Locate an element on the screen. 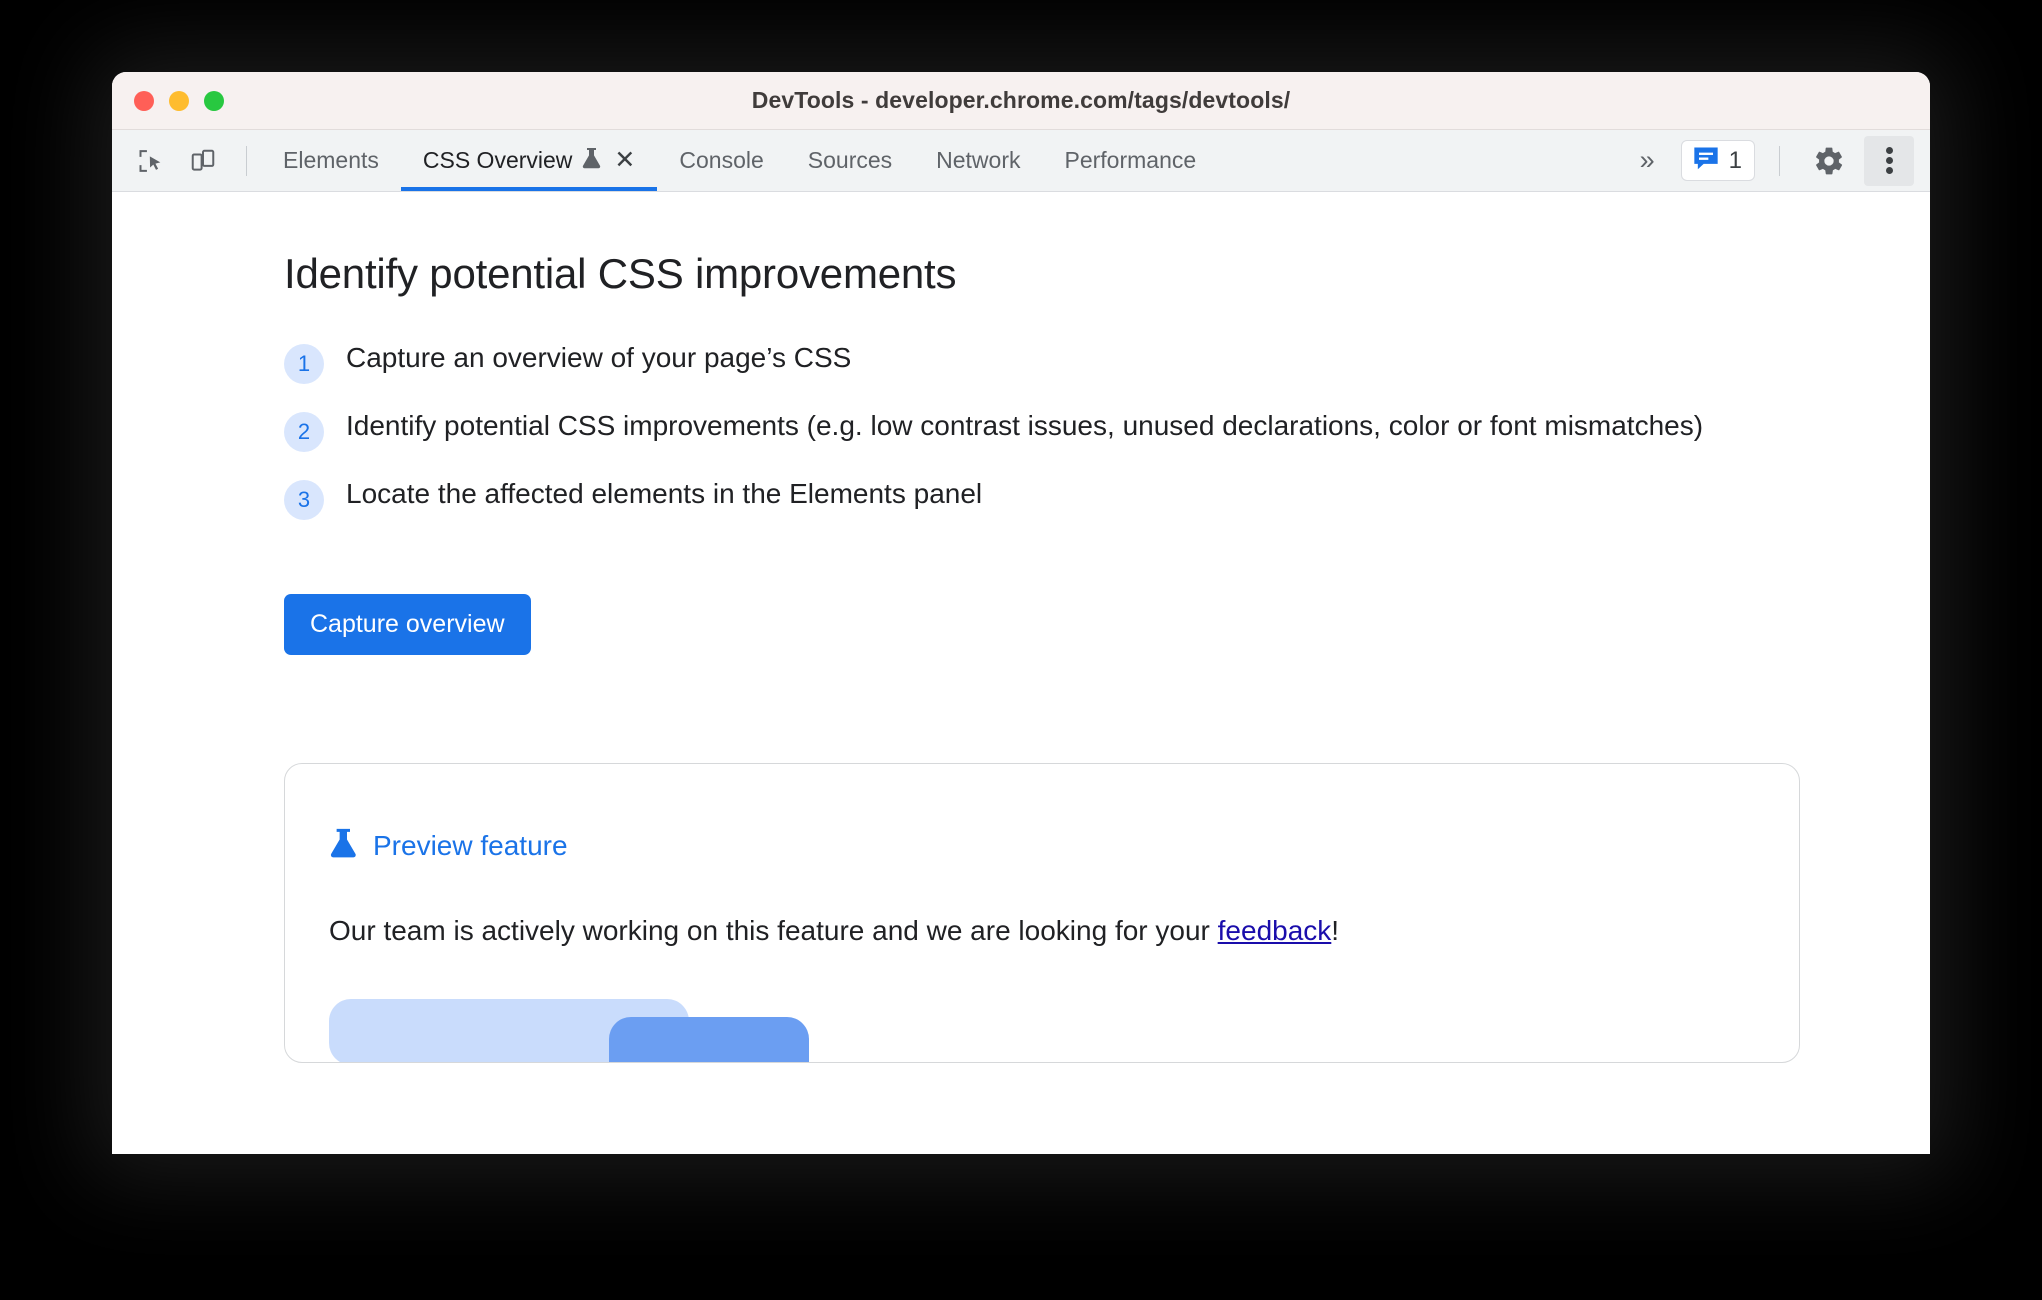 The width and height of the screenshot is (2042, 1300). tab-label: Elements is located at coordinates (331, 160).